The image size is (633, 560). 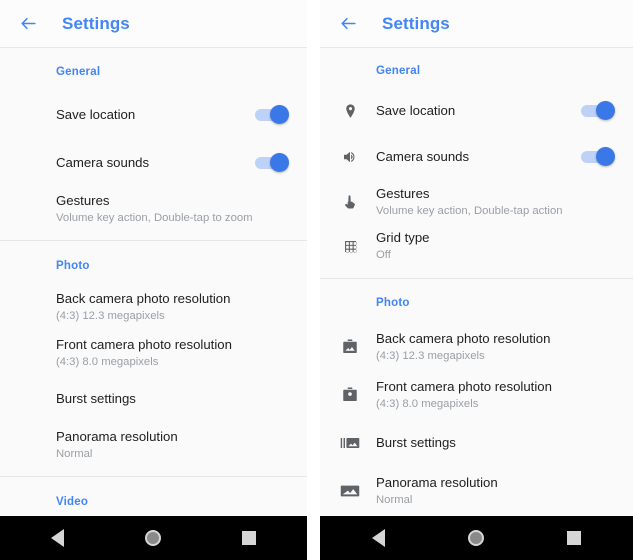 What do you see at coordinates (403, 237) in the screenshot?
I see `row-title: Grid type` at bounding box center [403, 237].